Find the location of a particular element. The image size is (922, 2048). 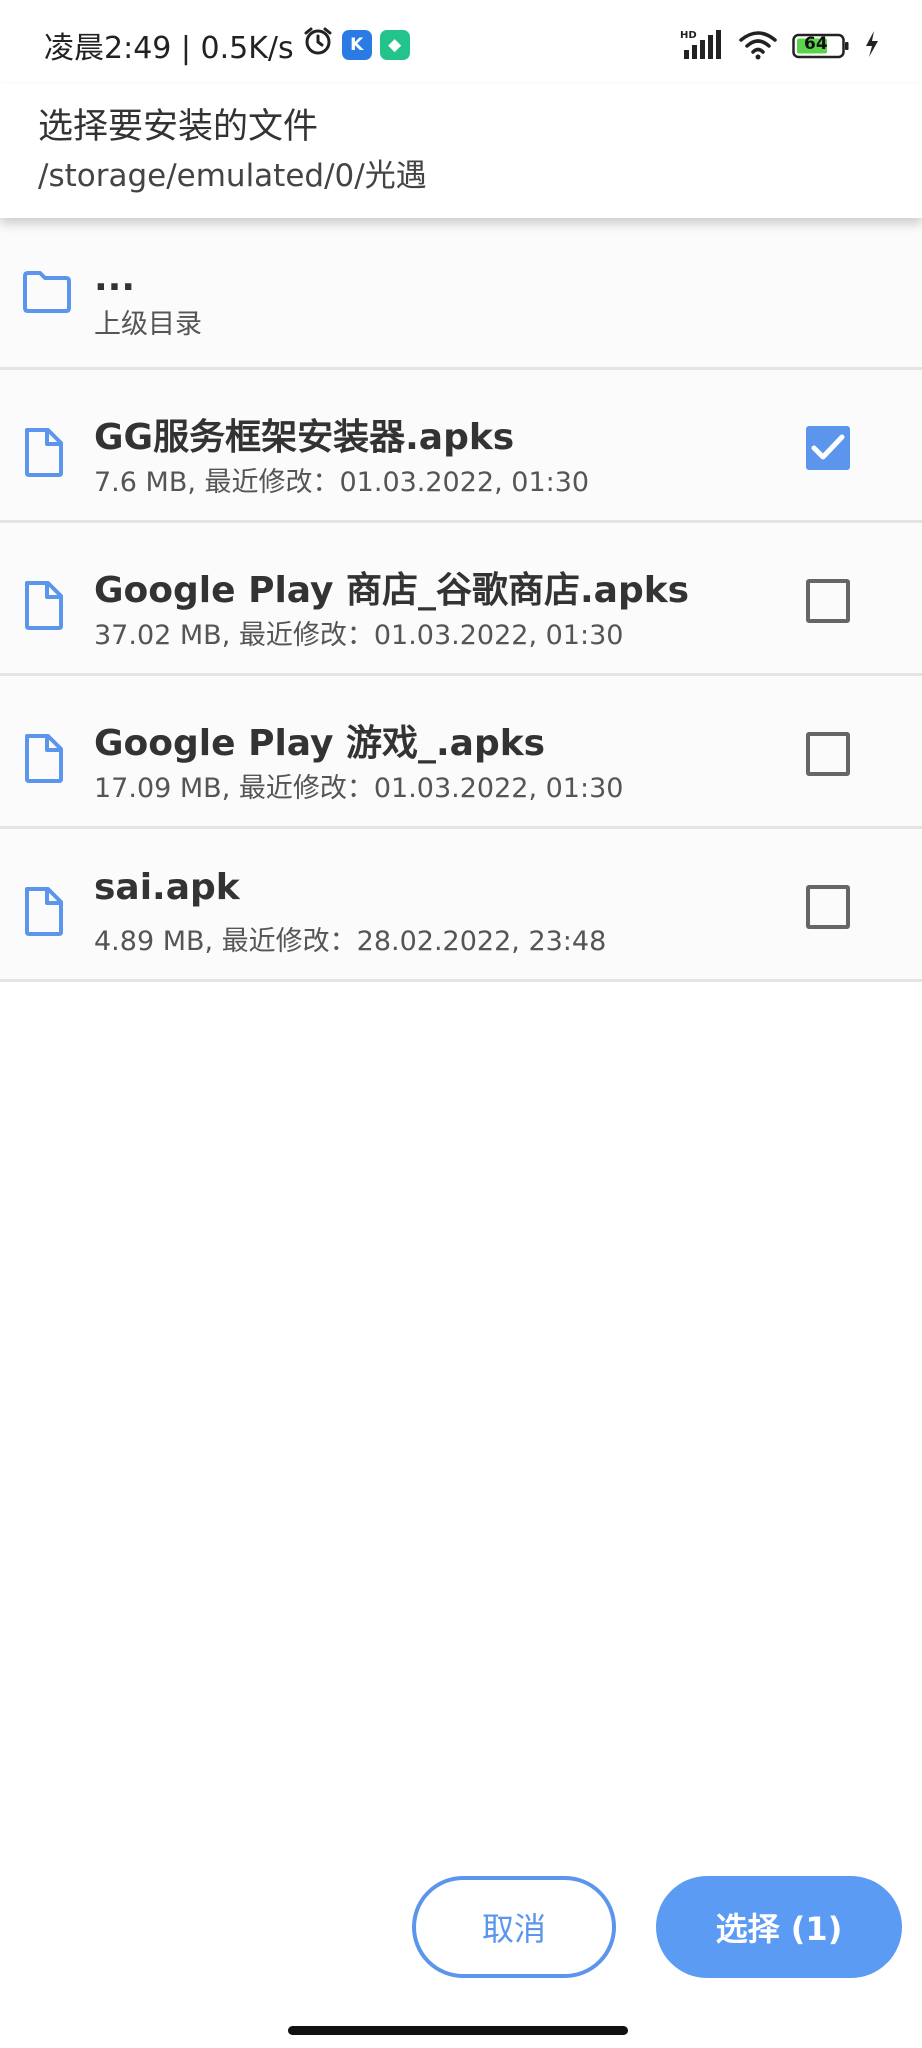

file-row: sai.apk 4.89 MB, 最近修改：28.02.2022, 23:48 is located at coordinates (461, 905).